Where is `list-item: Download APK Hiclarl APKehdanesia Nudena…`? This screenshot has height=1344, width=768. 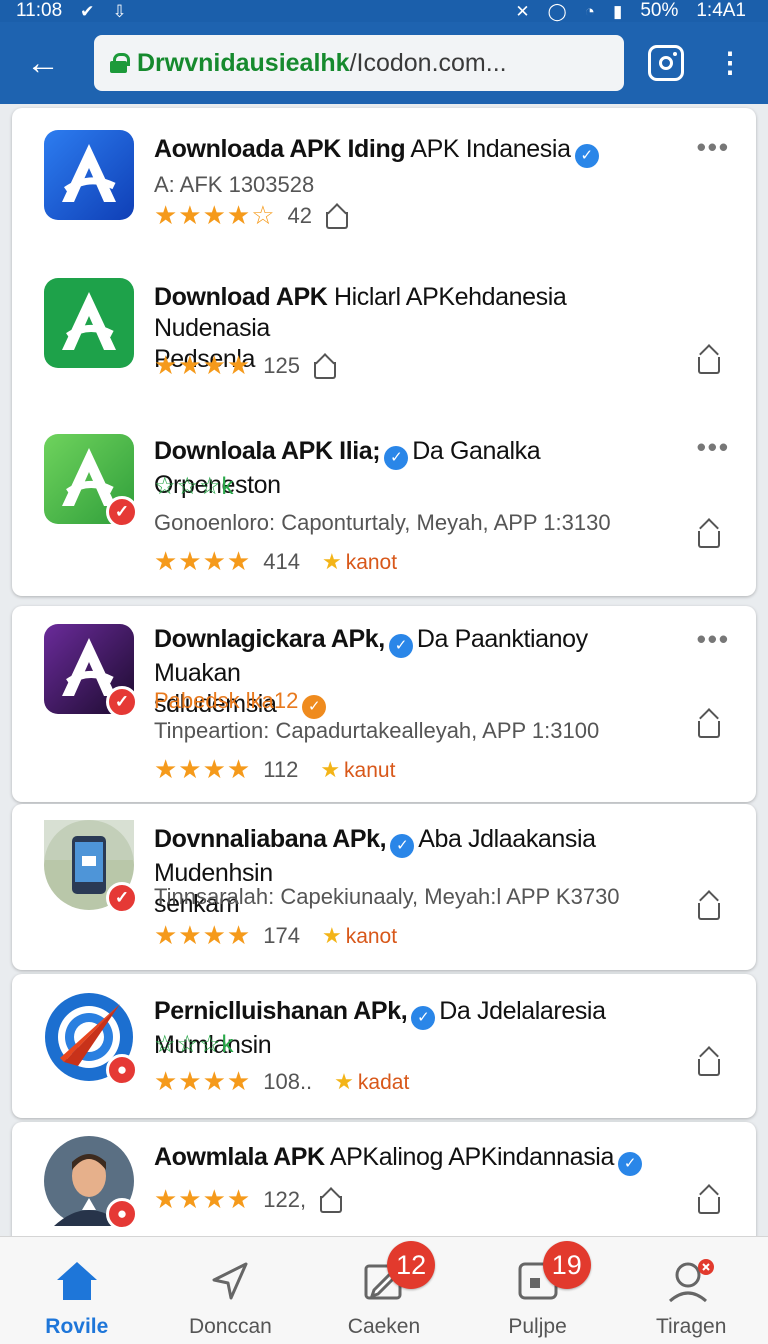
list-item: Download APK Hiclarl APKehdanesia Nudena… is located at coordinates (384, 333).